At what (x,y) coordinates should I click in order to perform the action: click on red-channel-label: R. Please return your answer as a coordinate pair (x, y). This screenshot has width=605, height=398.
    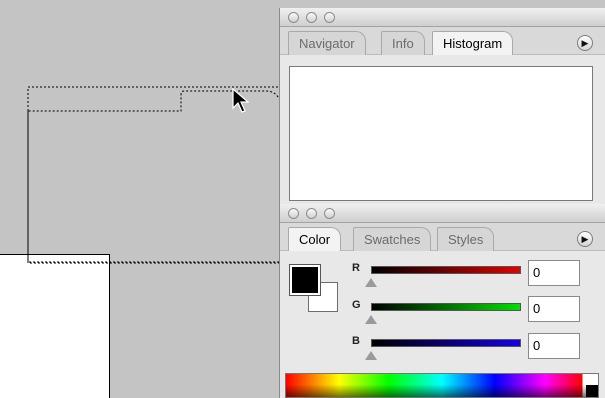
    Looking at the image, I should click on (356, 268).